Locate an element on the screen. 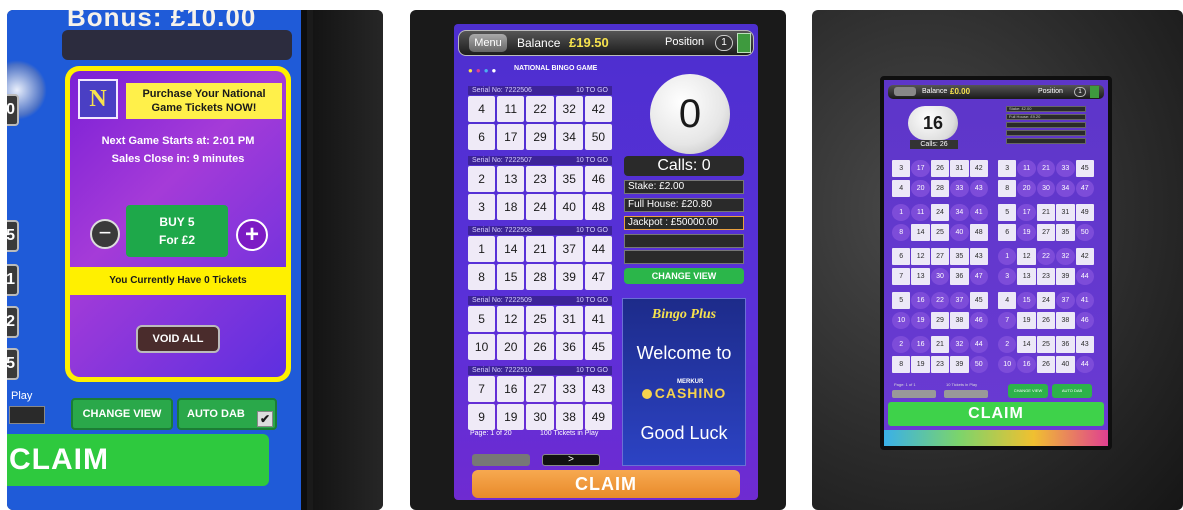 The height and width of the screenshot is (510, 1183). ticket-number-cell: 47 is located at coordinates (598, 277).